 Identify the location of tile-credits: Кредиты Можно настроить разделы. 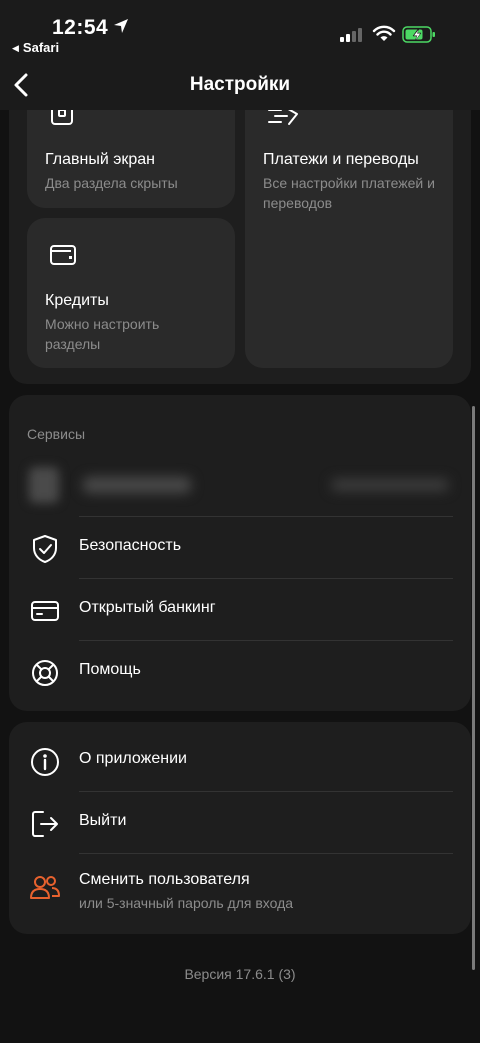
(131, 293).